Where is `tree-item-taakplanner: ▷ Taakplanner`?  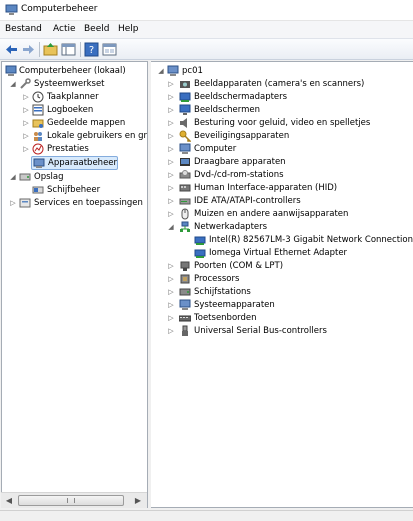
tree-item-taakplanner: ▷ Taakplanner is located at coordinates (75, 97).